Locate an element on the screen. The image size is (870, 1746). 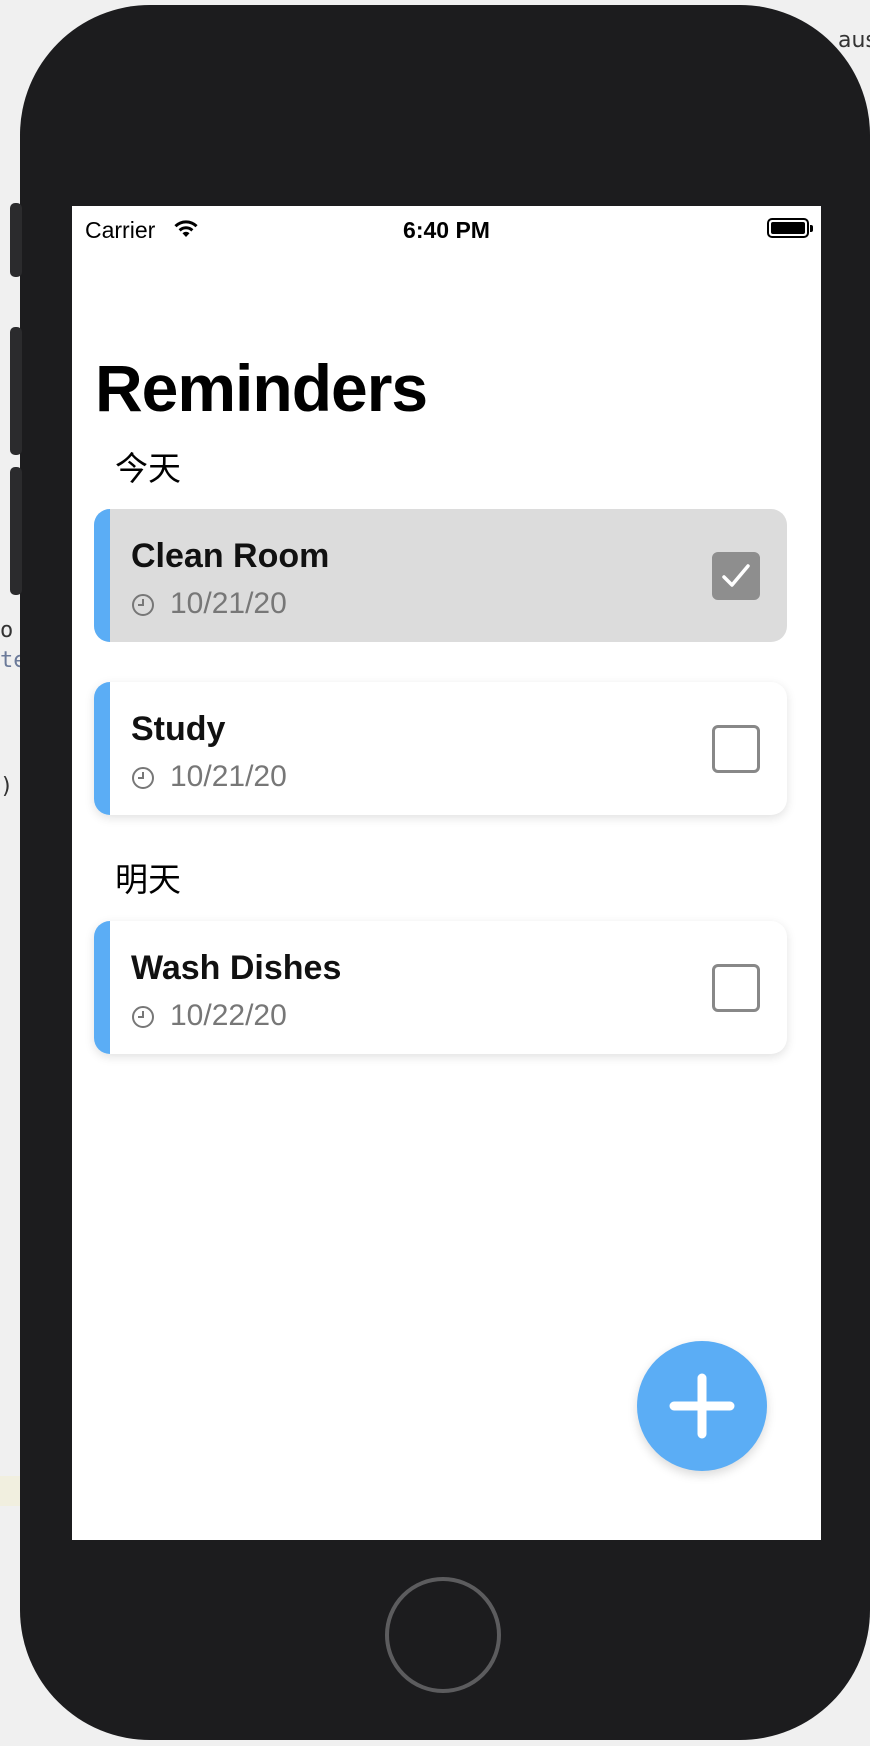
mute-switch is located at coordinates (16, 240).